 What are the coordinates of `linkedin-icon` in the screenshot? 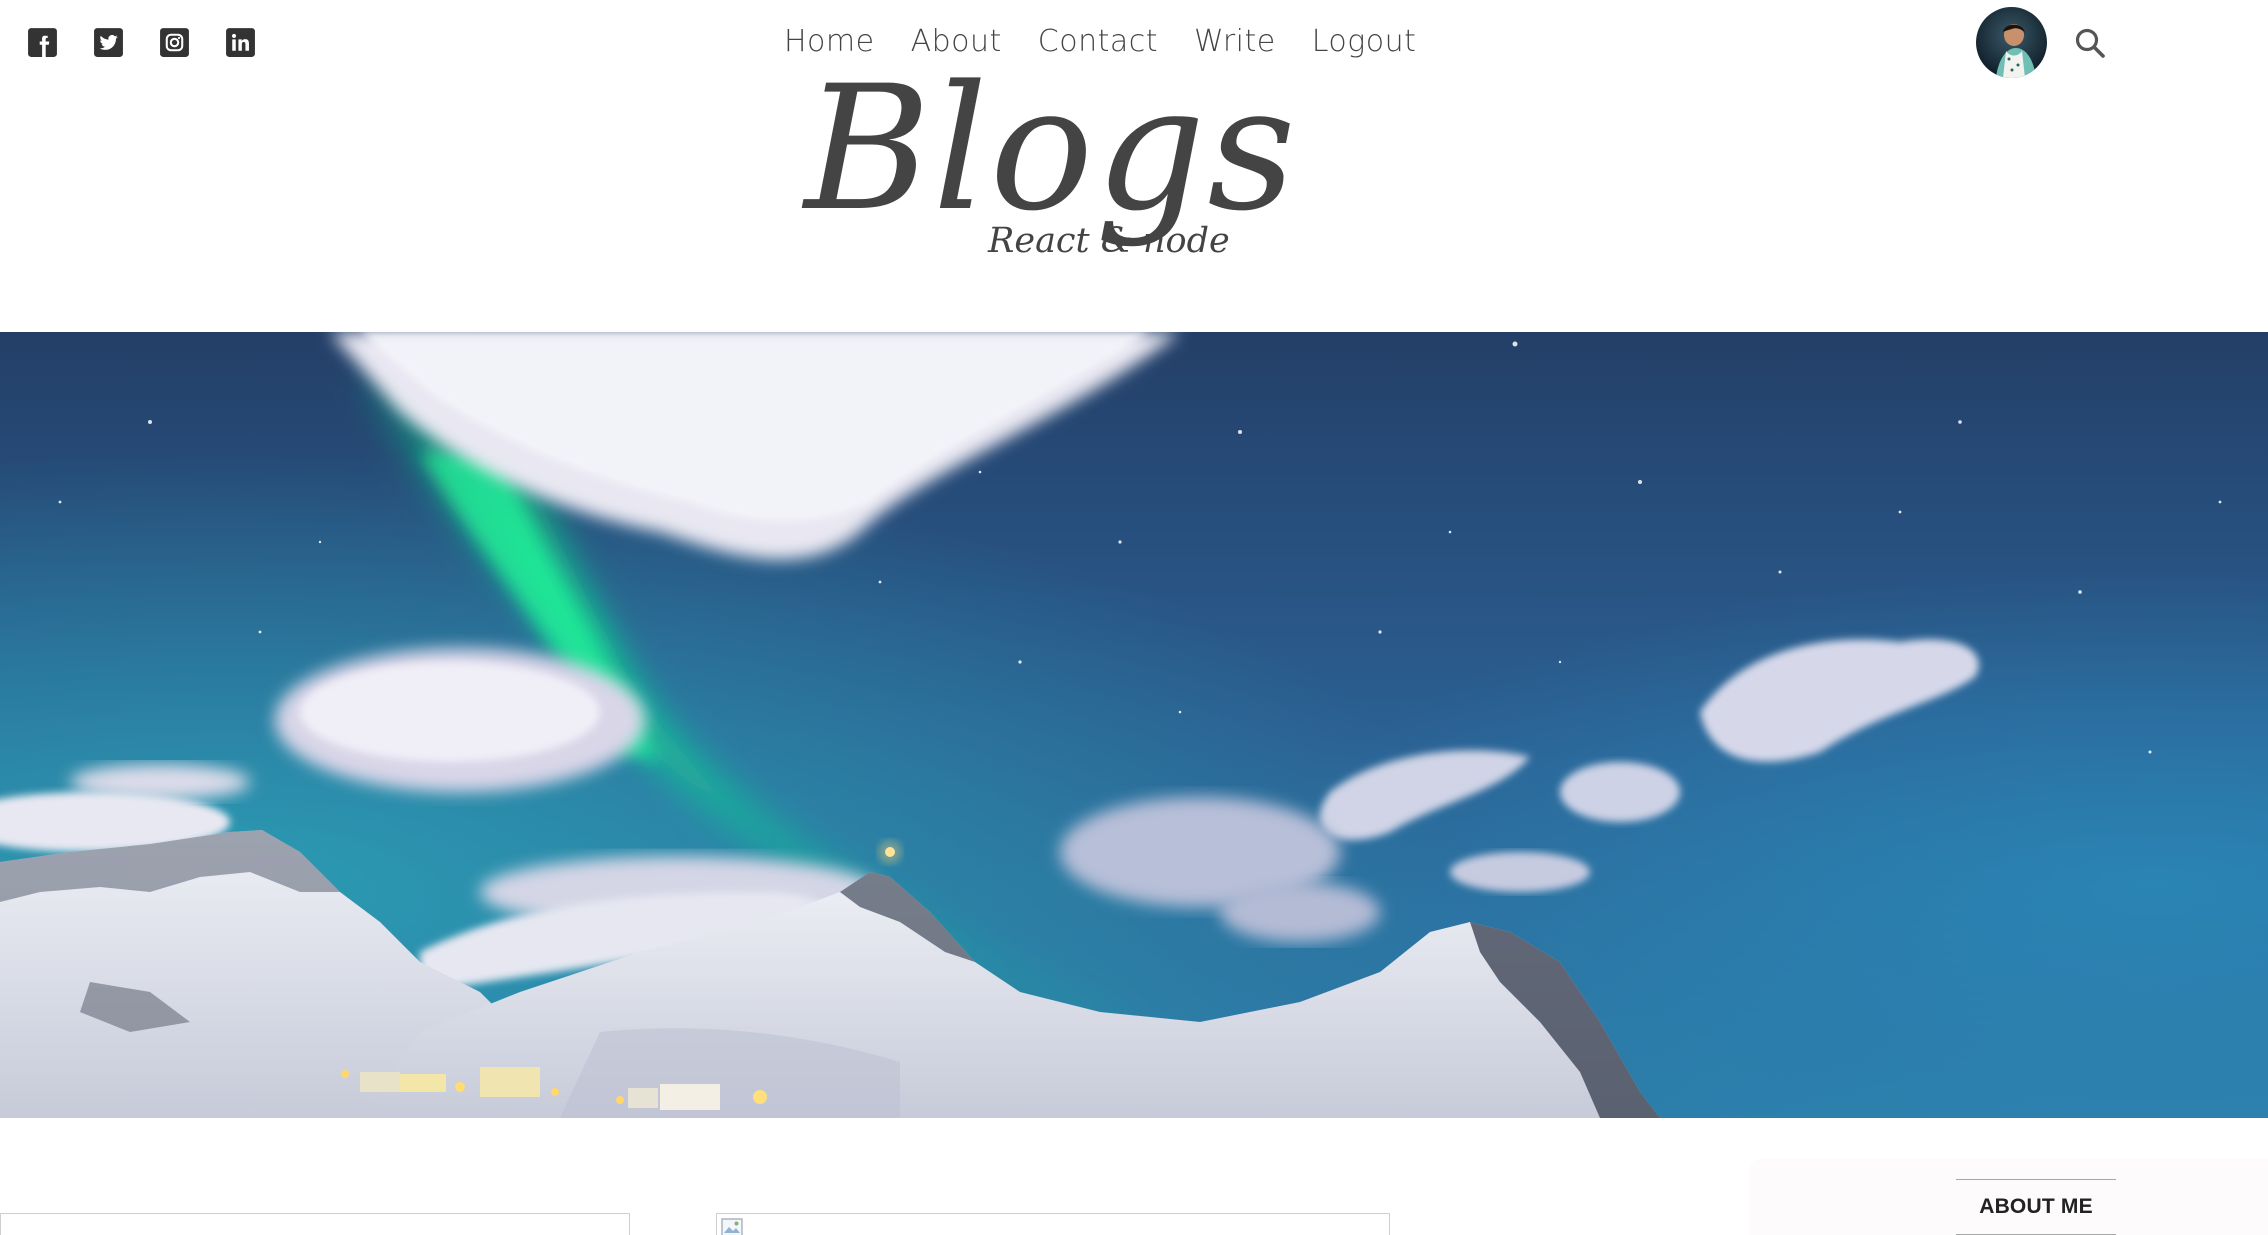 It's located at (240, 42).